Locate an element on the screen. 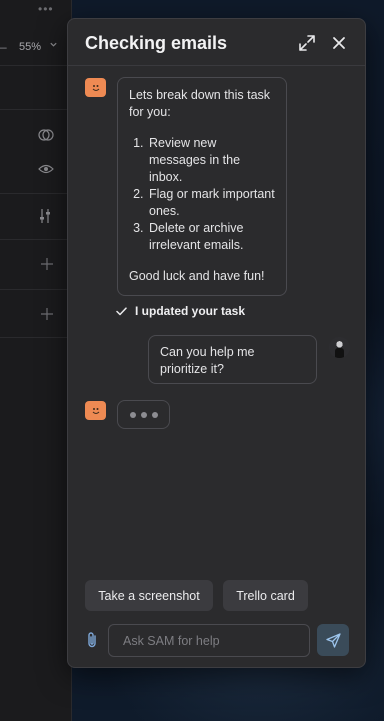 The width and height of the screenshot is (384, 721). chat-input-container is located at coordinates (209, 640).